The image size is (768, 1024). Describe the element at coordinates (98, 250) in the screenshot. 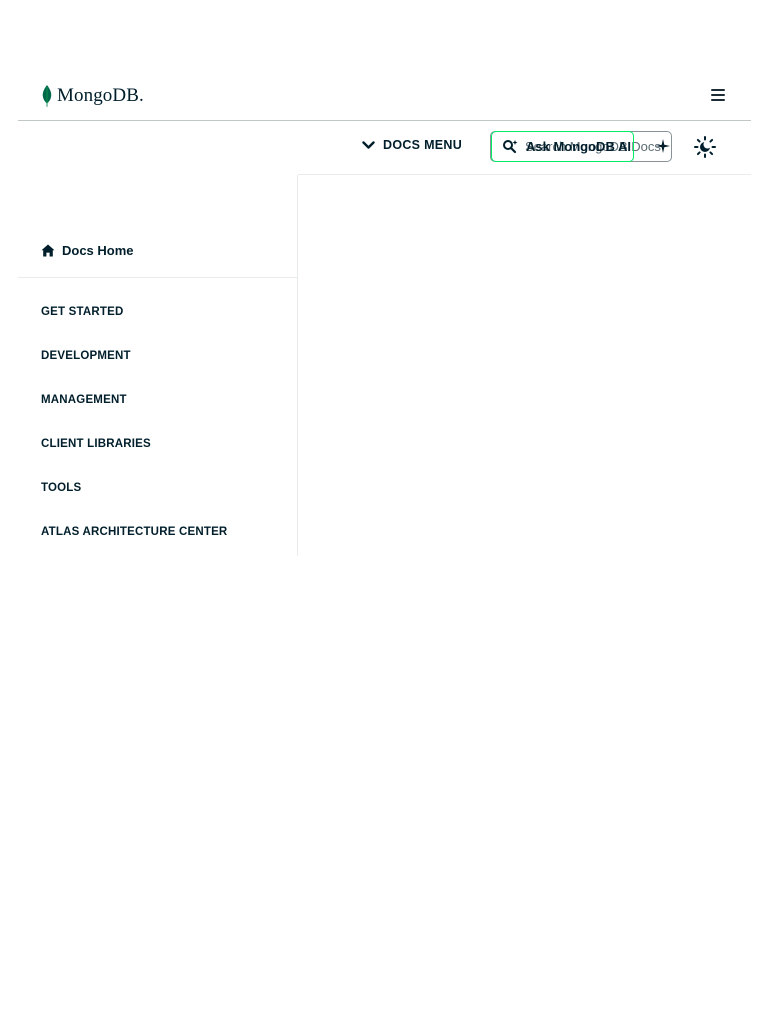

I see `docs-home-label: Docs Home` at that location.